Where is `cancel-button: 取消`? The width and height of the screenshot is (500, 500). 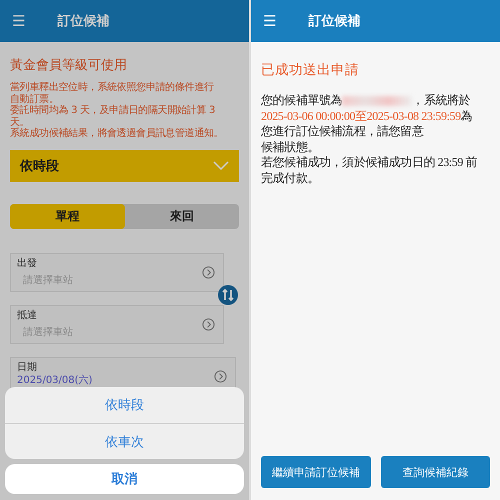
cancel-button: 取消 is located at coordinates (124, 479).